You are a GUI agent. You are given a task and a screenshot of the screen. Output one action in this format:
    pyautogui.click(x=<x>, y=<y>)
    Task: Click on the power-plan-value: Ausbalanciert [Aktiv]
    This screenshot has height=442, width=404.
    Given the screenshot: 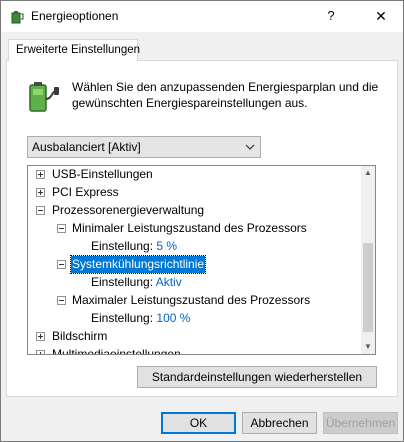 What is the action you would take?
    pyautogui.click(x=86, y=147)
    